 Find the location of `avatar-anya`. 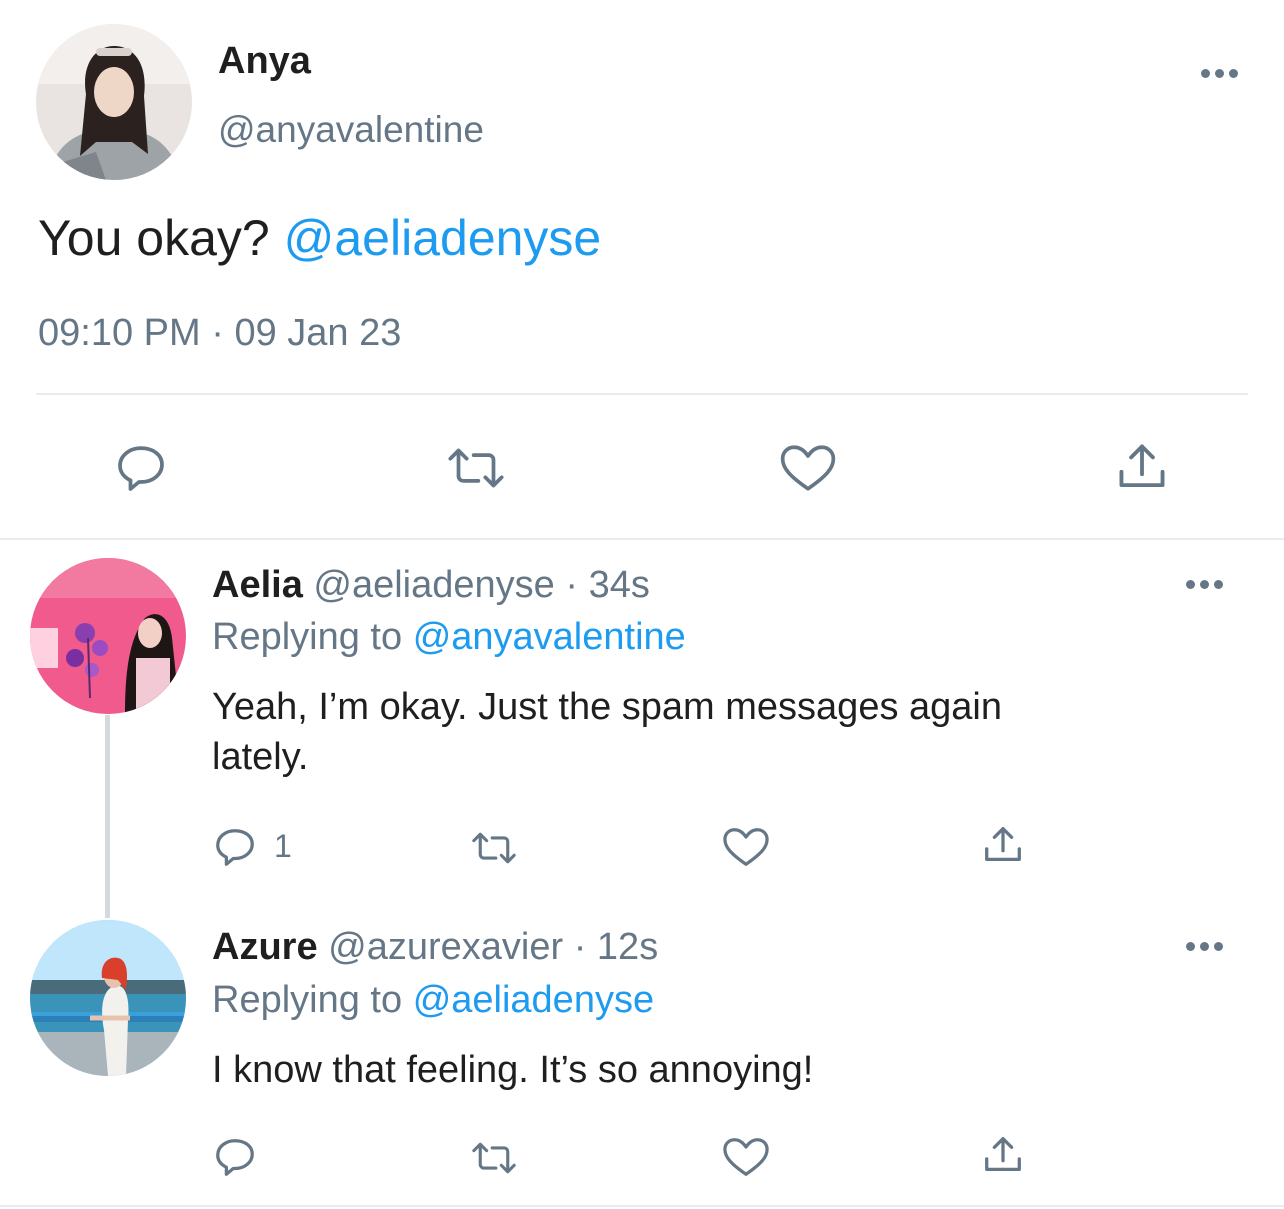

avatar-anya is located at coordinates (114, 102).